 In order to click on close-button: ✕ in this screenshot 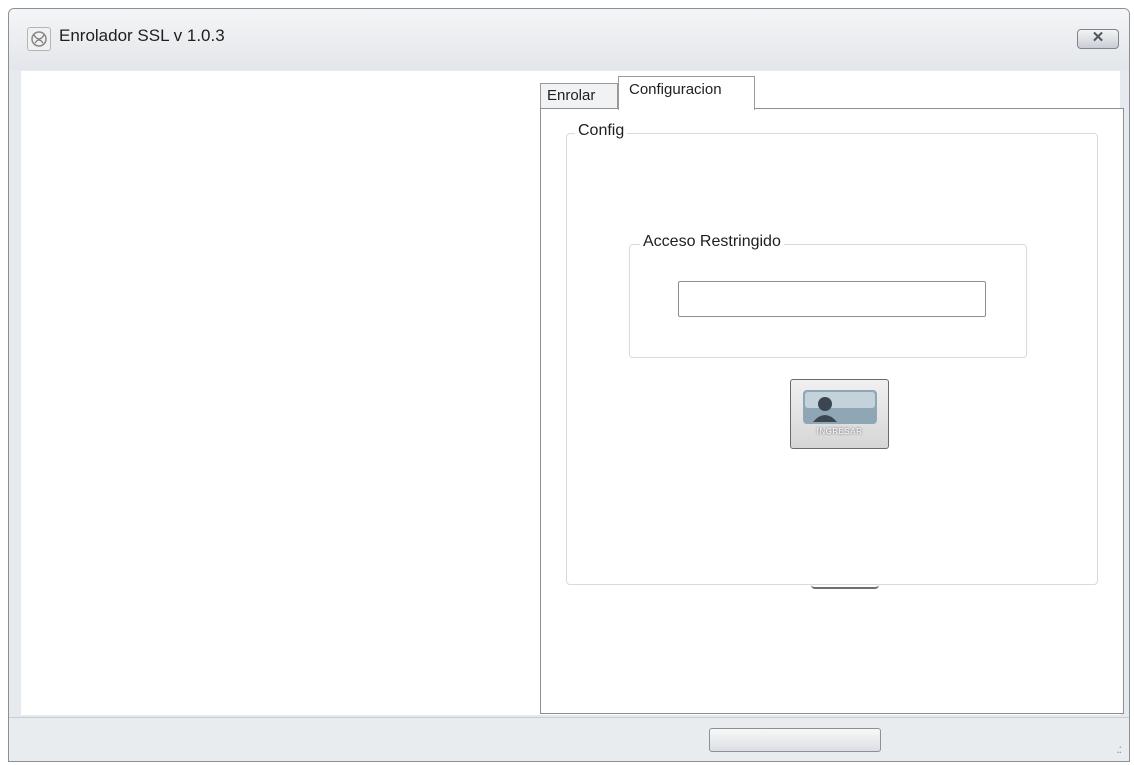, I will do `click(1098, 39)`.